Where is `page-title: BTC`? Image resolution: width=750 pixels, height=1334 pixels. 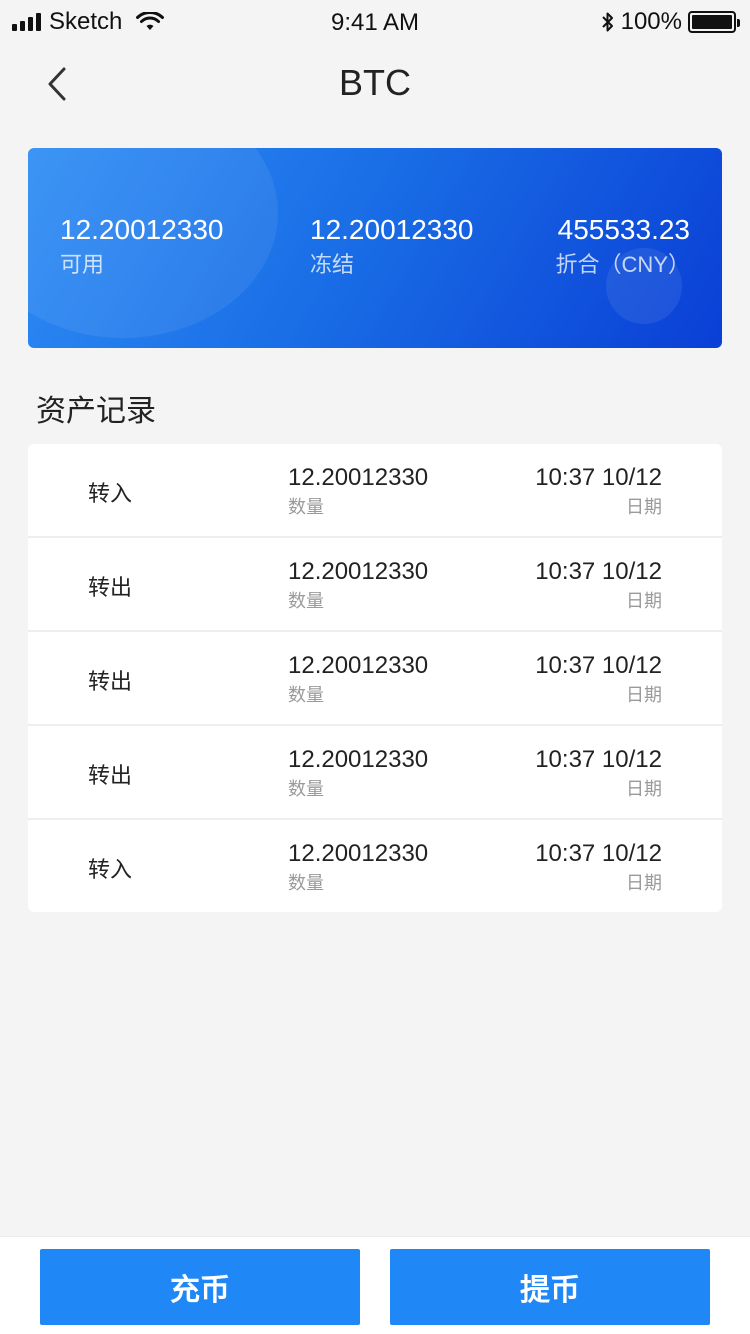
page-title: BTC is located at coordinates (375, 82).